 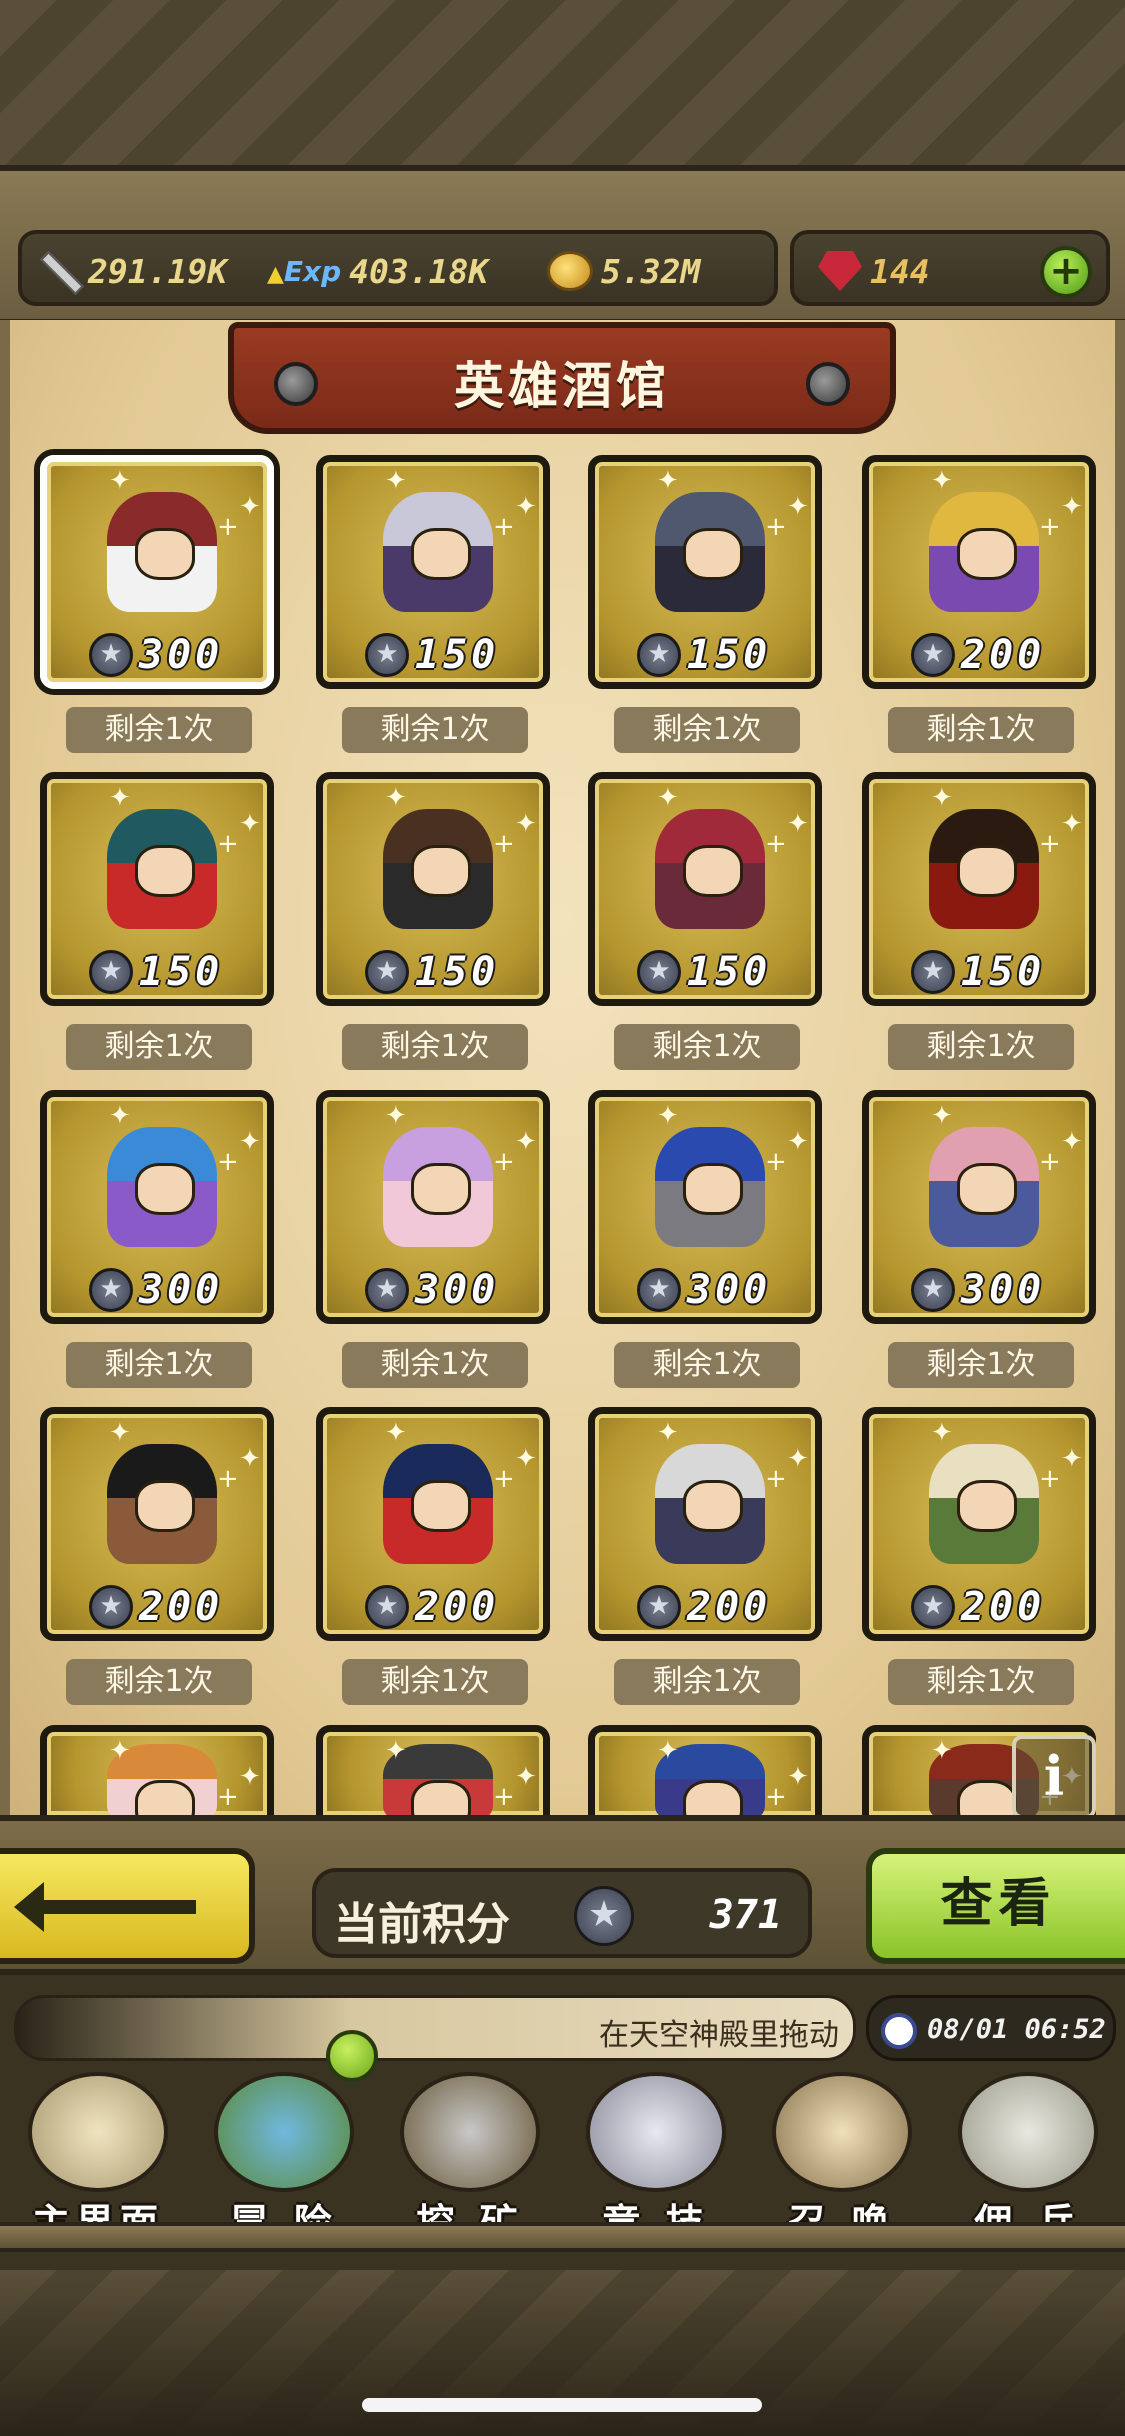 What do you see at coordinates (419, 271) in the screenshot?
I see `exp-value: 403.18K` at bounding box center [419, 271].